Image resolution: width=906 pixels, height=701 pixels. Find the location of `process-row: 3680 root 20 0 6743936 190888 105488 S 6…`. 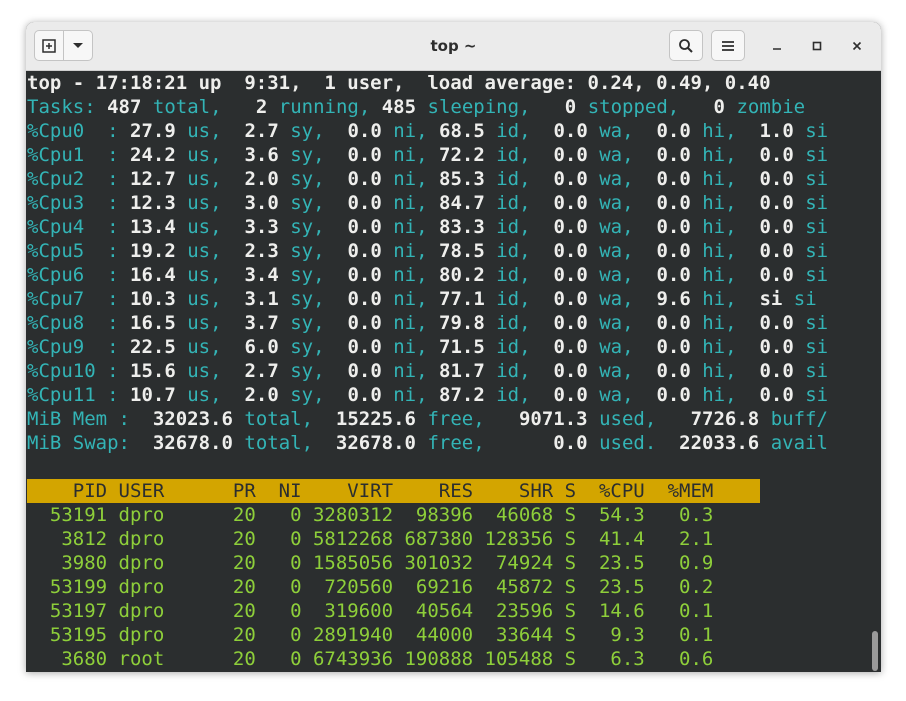

process-row: 3680 root 20 0 6743936 190888 105488 S 6… is located at coordinates (370, 659).